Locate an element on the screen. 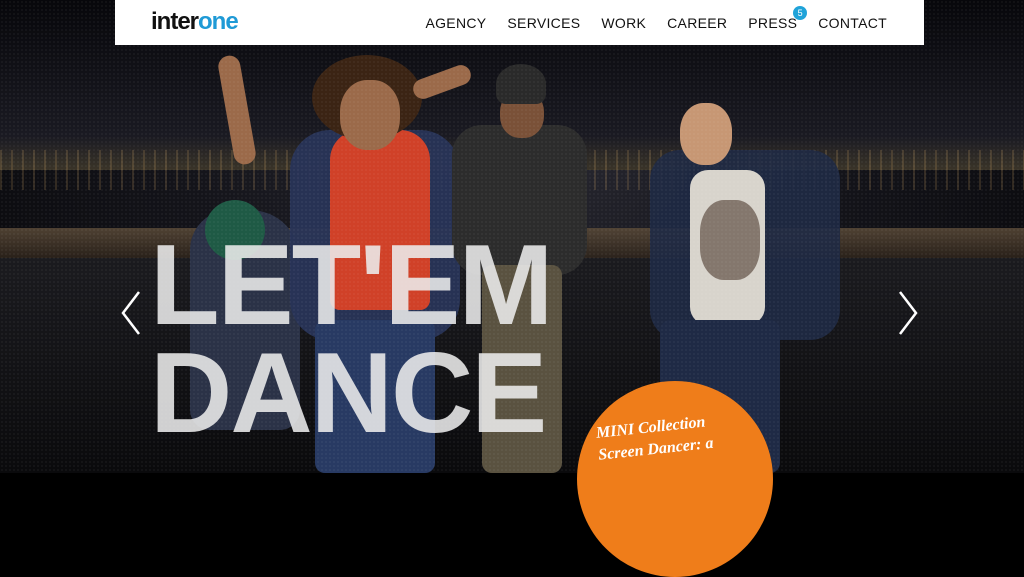  nav-agency: AGENCY is located at coordinates (455, 23).